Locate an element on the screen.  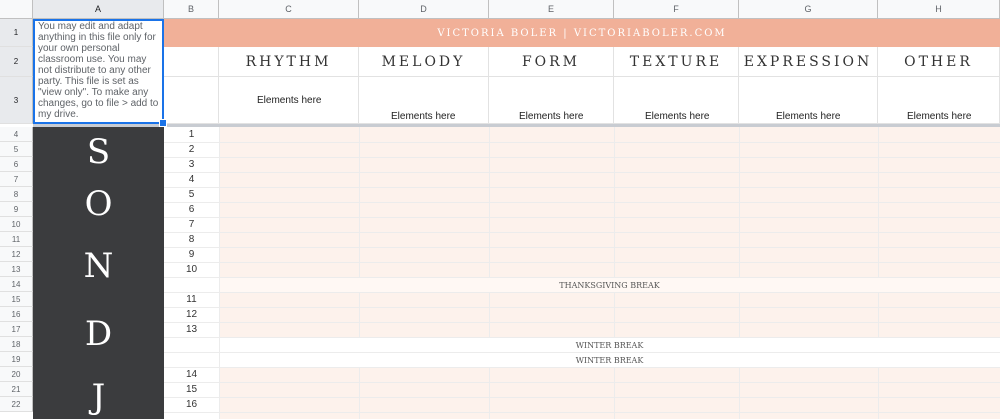
row-header: 2 is located at coordinates (16, 62).